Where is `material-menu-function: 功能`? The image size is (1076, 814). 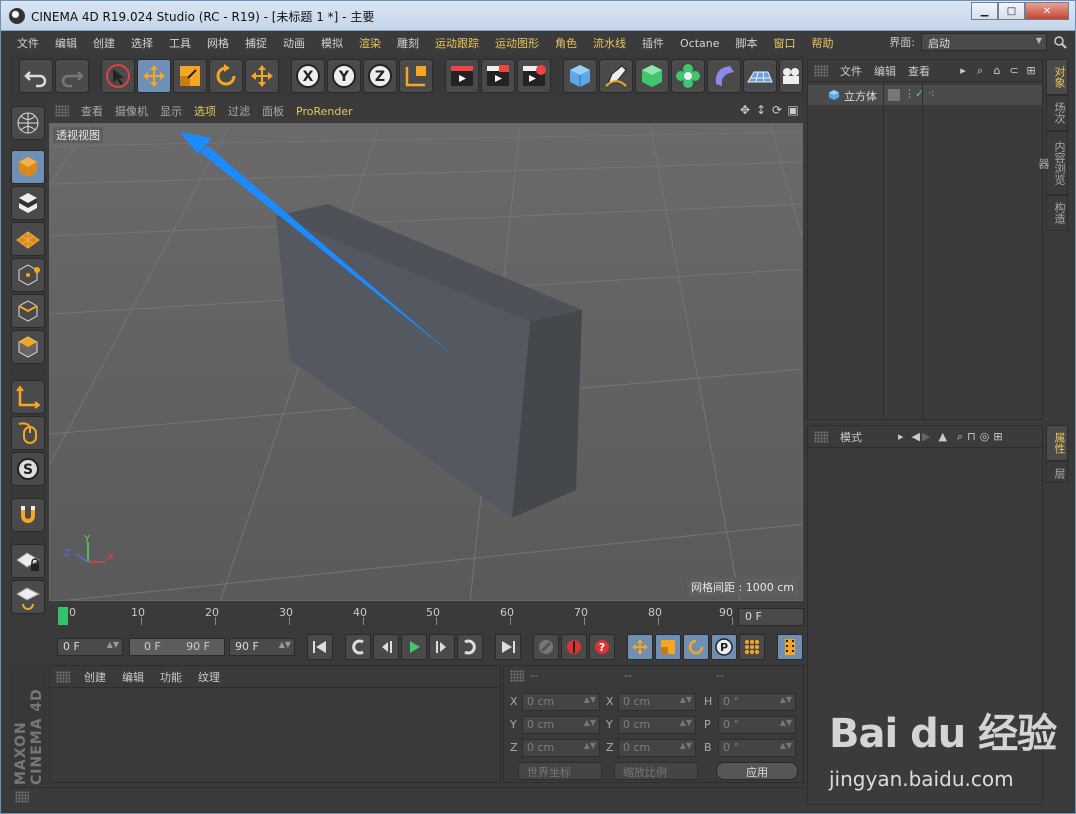
material-menu-function: 功能 is located at coordinates (171, 677).